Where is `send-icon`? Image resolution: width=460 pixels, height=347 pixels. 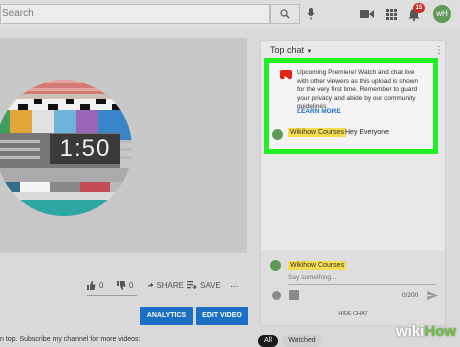
send-icon is located at coordinates (432, 295).